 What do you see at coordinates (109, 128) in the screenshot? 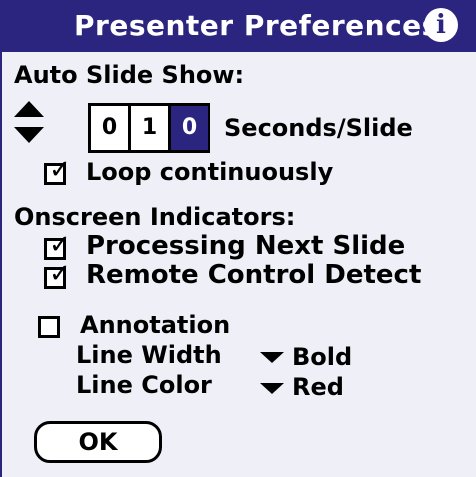
I see `digit-hundreds: 0` at bounding box center [109, 128].